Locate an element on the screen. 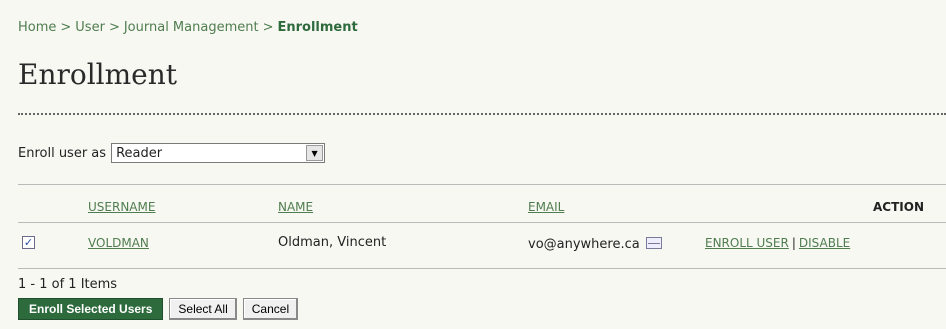 This screenshot has width=946, height=329. user-email-text: vo@anywhere.ca is located at coordinates (584, 244).